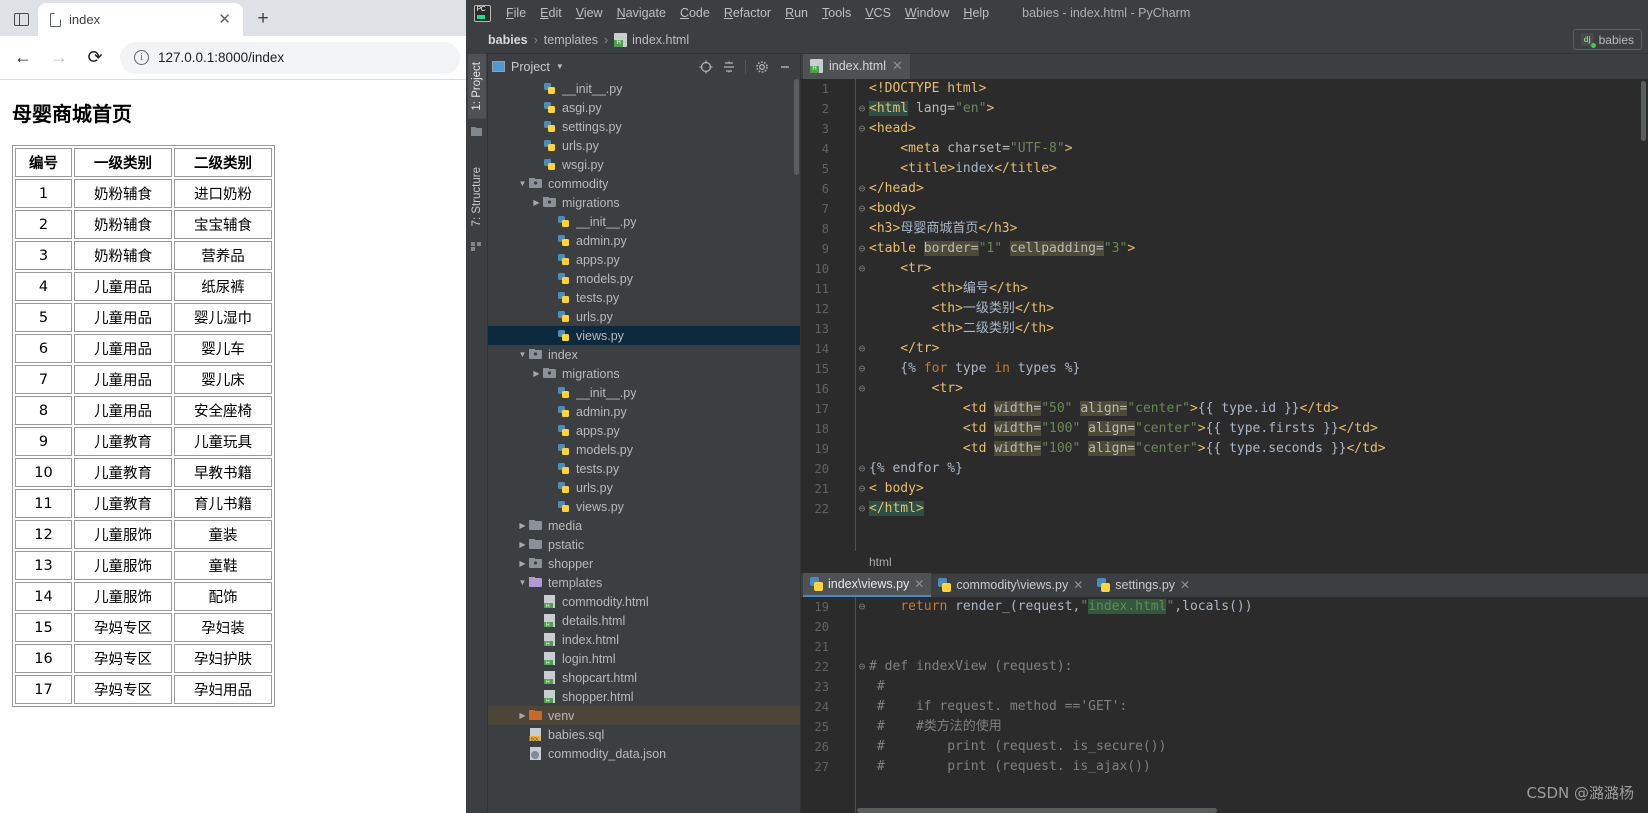 This screenshot has width=1648, height=813. Describe the element at coordinates (762, 67) in the screenshot. I see `gear-icon` at that location.